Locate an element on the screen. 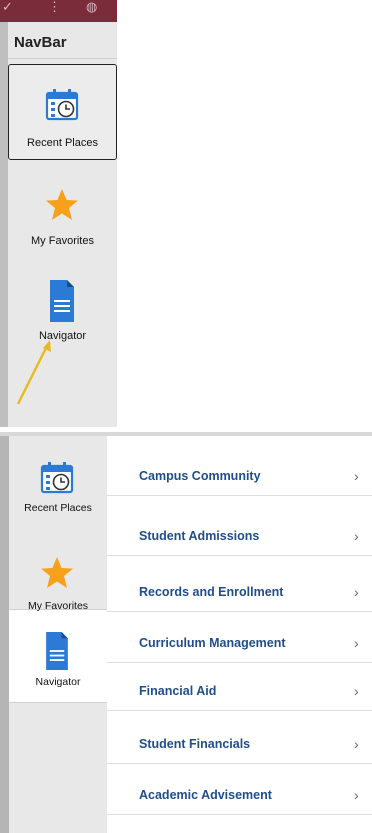 The image size is (372, 833). menu-item-student-admissions: Student Admissions › is located at coordinates (239, 536).